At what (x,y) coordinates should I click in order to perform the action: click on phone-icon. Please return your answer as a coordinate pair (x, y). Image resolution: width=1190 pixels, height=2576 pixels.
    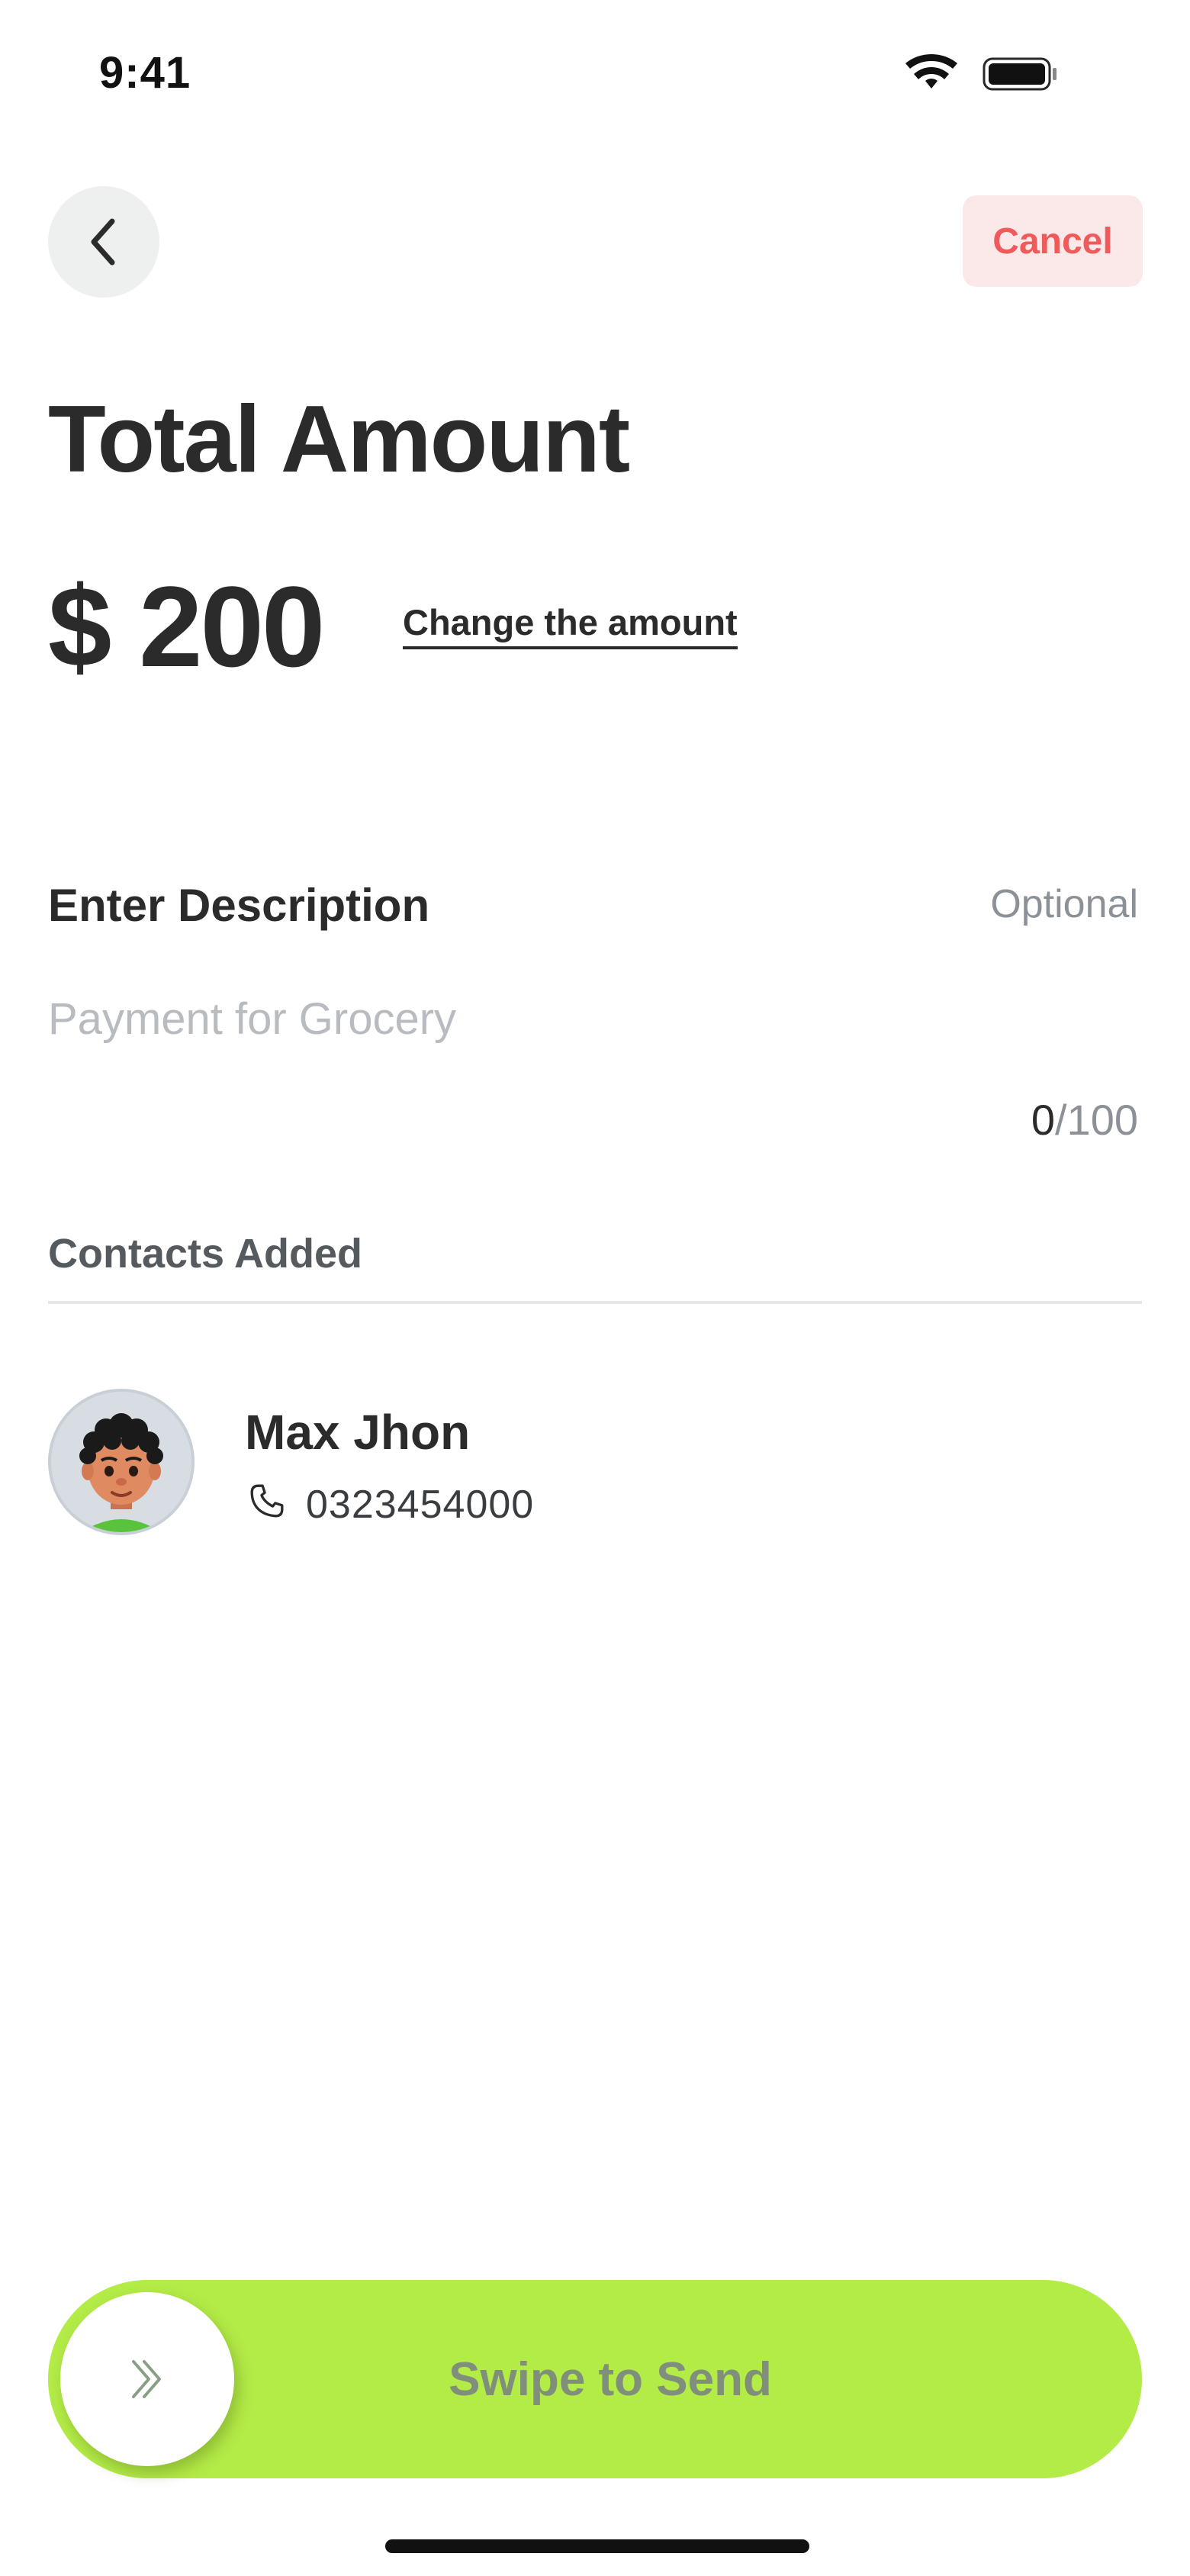
    Looking at the image, I should click on (267, 1501).